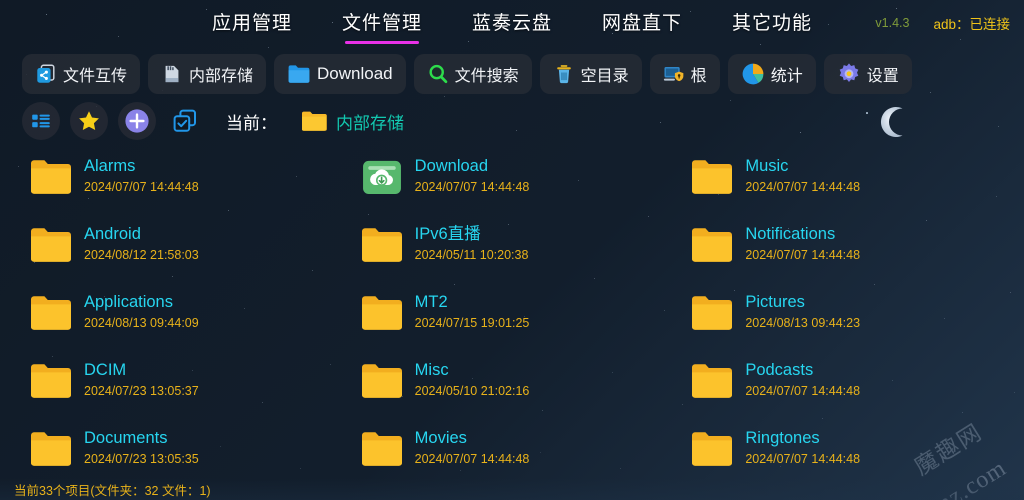 This screenshot has width=1024, height=500. I want to click on favorites-button, so click(89, 121).